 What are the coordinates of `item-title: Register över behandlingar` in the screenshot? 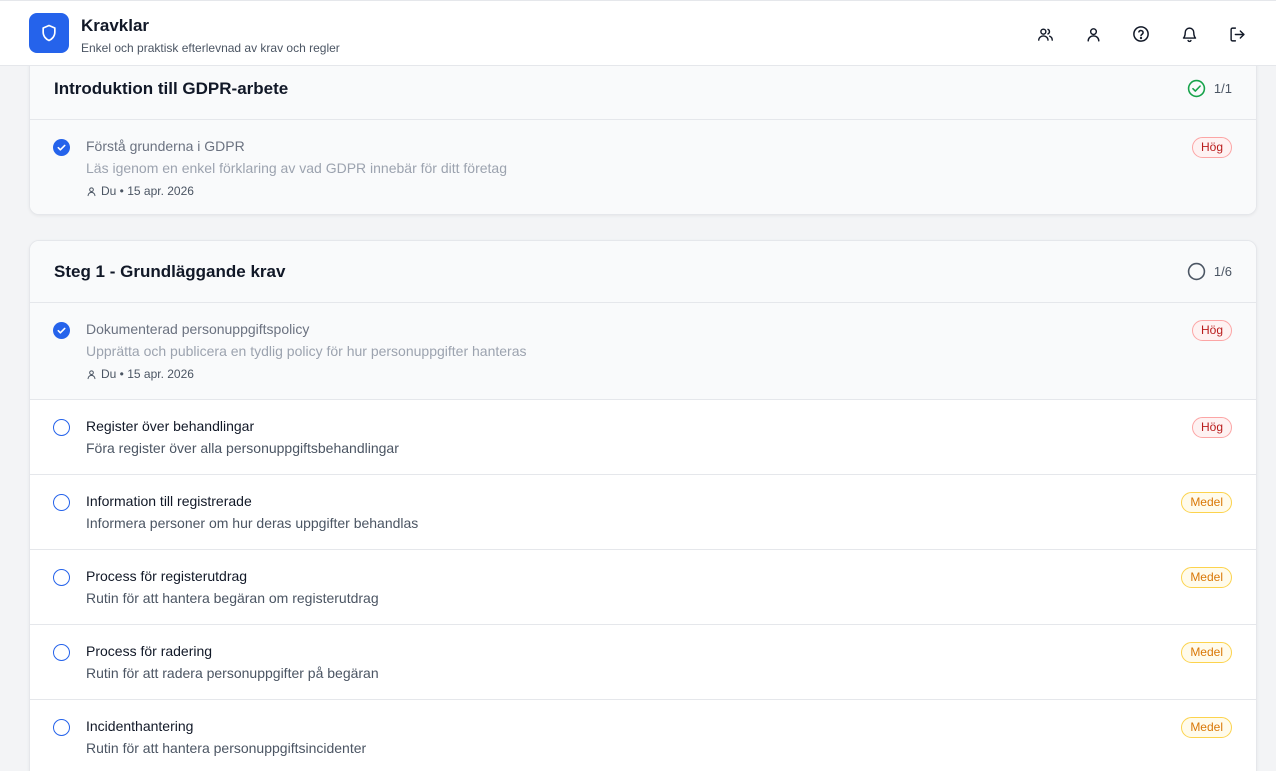 It's located at (170, 426).